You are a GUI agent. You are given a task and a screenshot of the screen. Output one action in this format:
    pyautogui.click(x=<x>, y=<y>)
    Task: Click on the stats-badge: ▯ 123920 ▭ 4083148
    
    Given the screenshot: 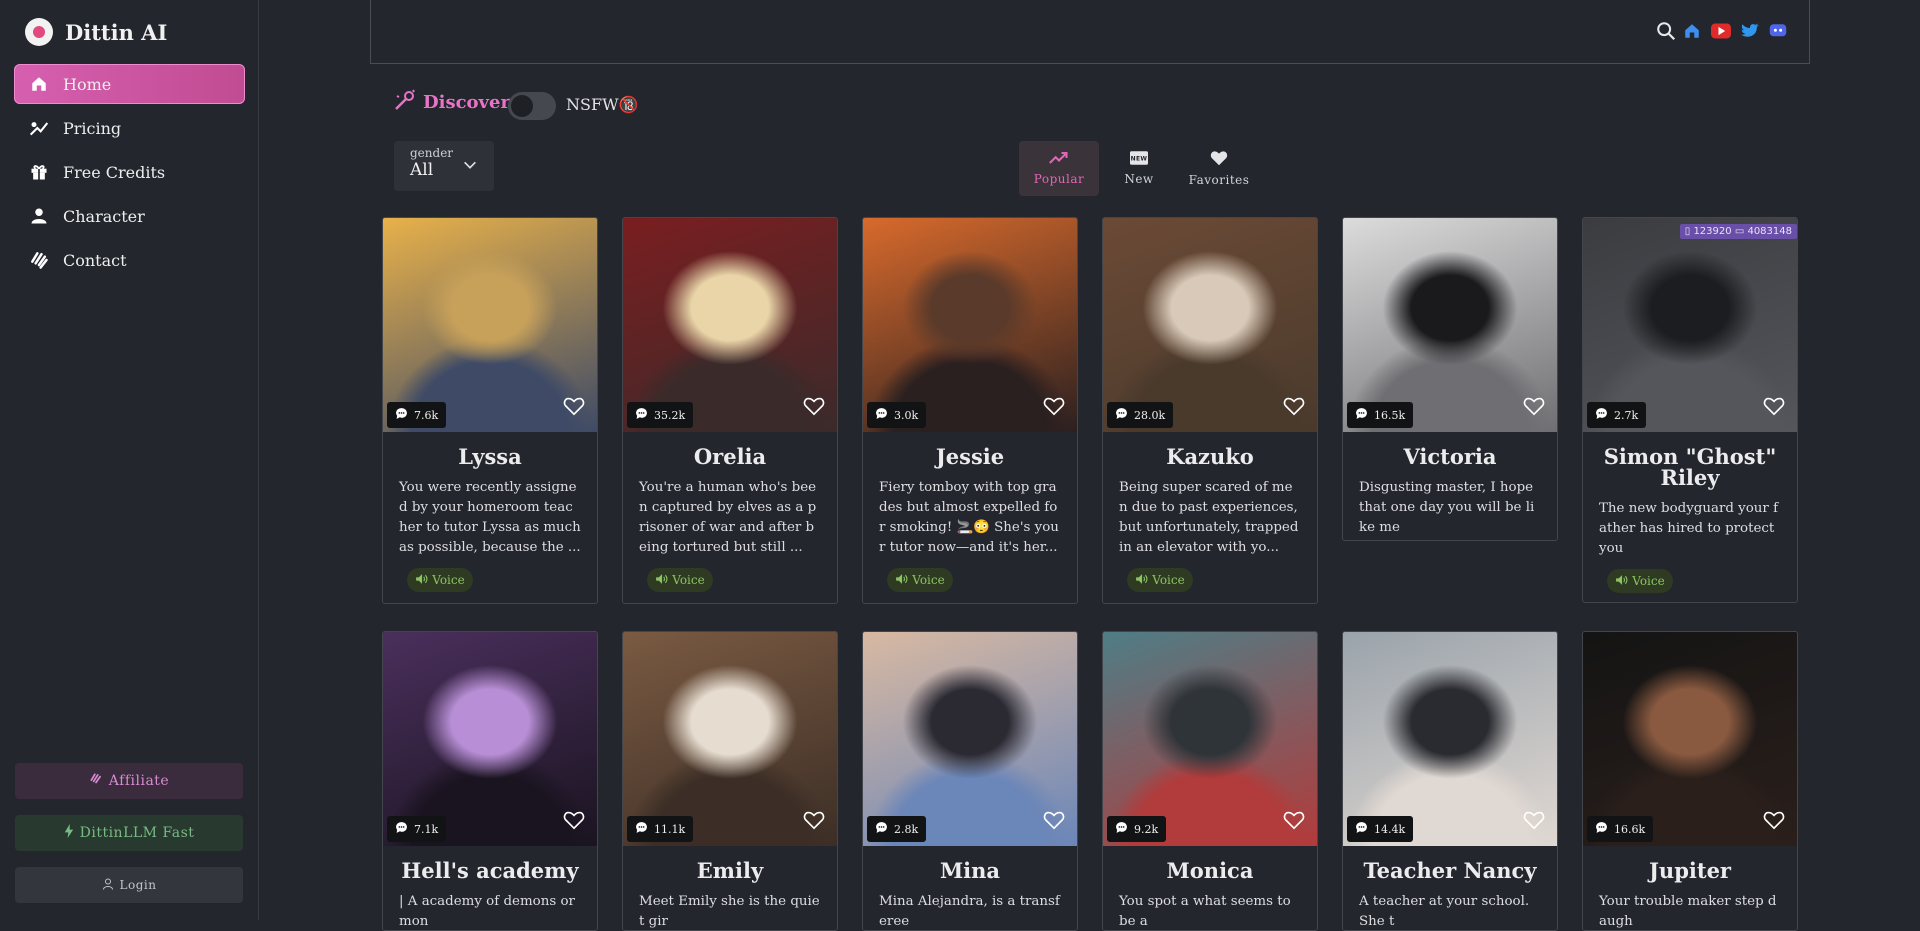 What is the action you would take?
    pyautogui.click(x=1738, y=231)
    